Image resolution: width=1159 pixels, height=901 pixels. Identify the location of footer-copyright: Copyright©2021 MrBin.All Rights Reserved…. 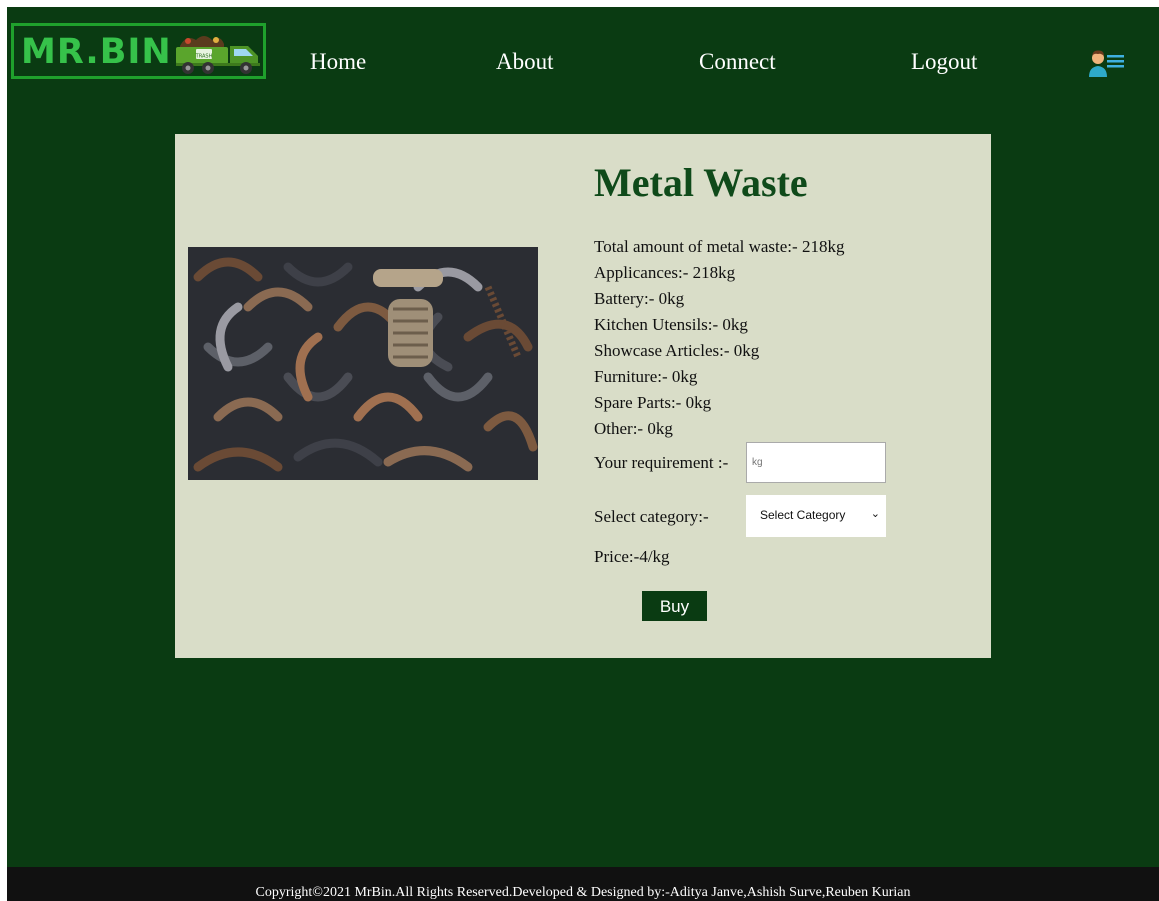
(583, 892).